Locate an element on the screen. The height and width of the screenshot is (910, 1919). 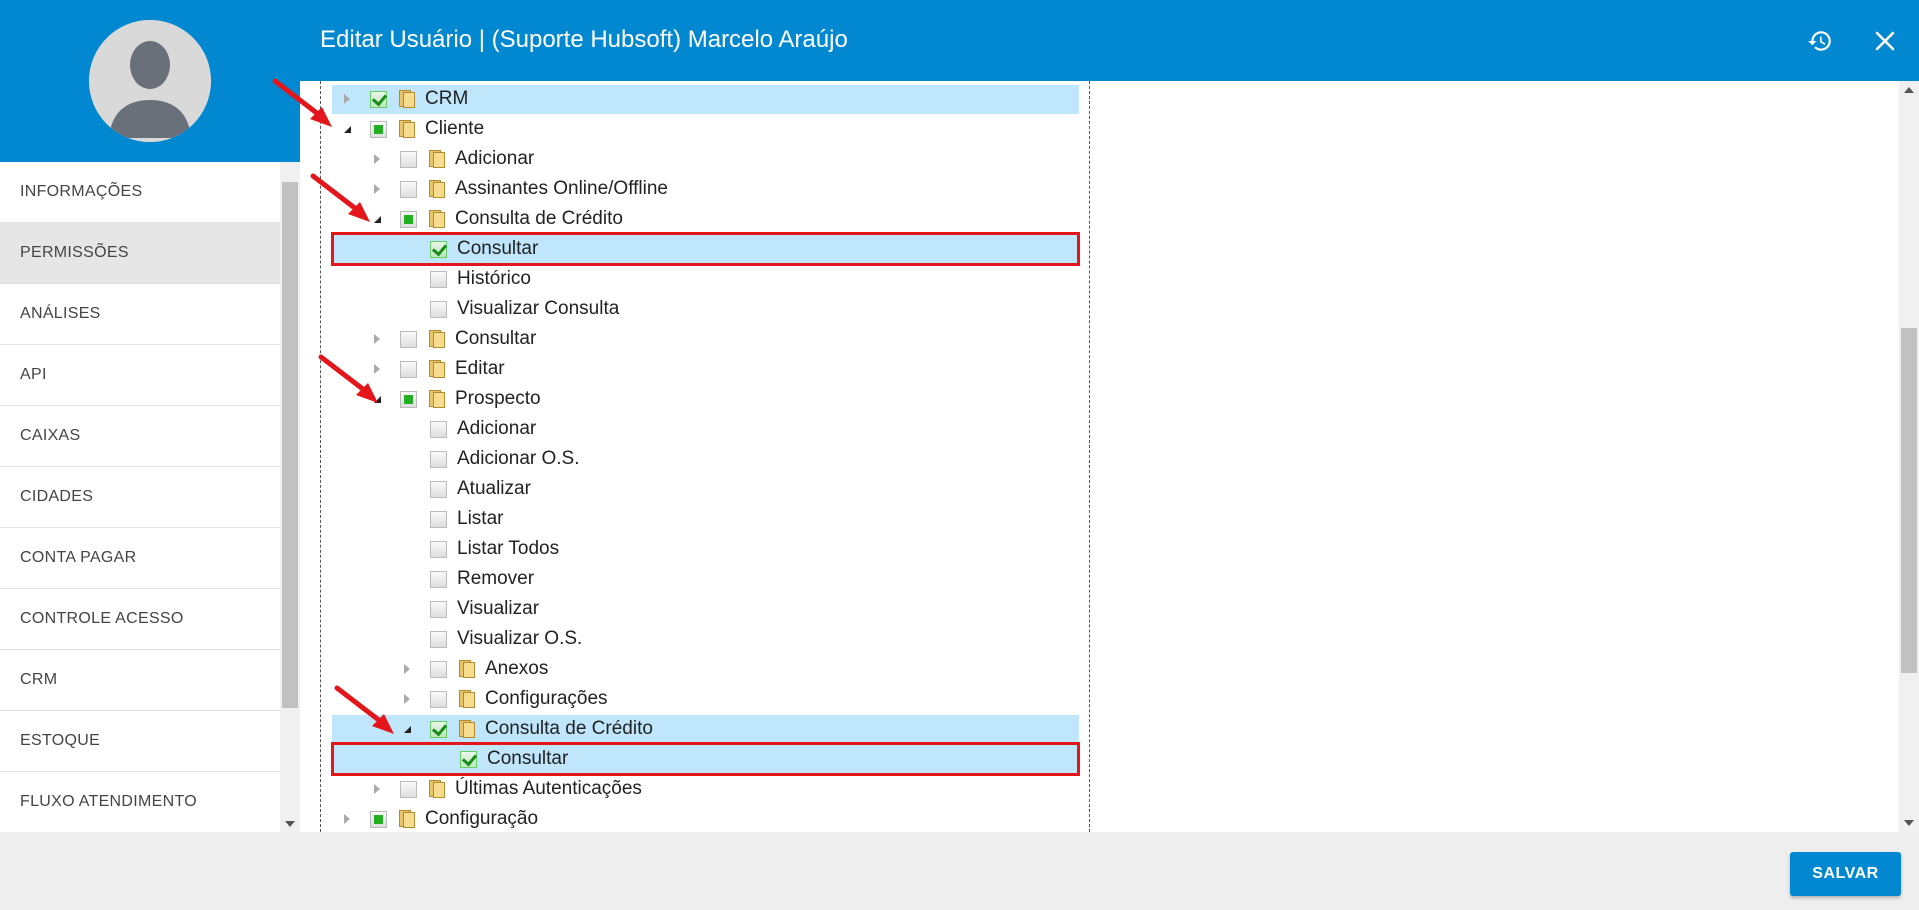
tree-scrollbar is located at coordinates (1909, 456).